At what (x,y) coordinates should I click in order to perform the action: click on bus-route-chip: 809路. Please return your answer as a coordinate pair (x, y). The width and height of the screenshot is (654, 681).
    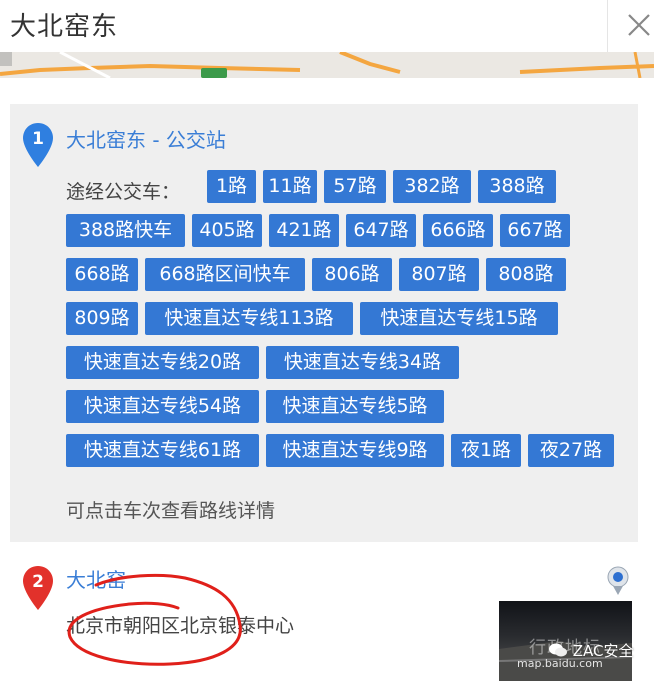
    Looking at the image, I should click on (102, 318).